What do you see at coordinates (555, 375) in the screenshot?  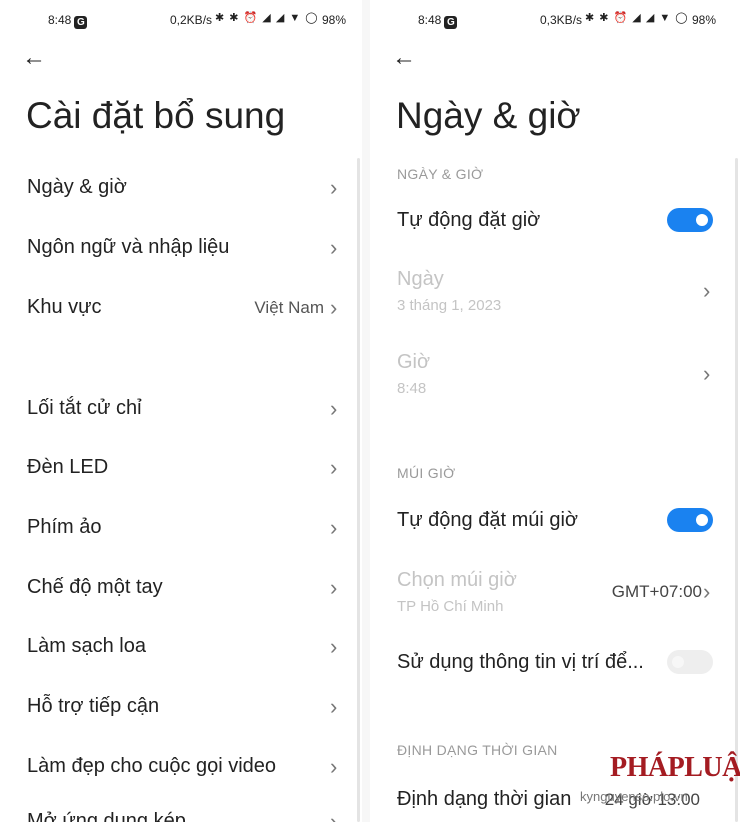 I see `time-row: Giờ 8:48 ›` at bounding box center [555, 375].